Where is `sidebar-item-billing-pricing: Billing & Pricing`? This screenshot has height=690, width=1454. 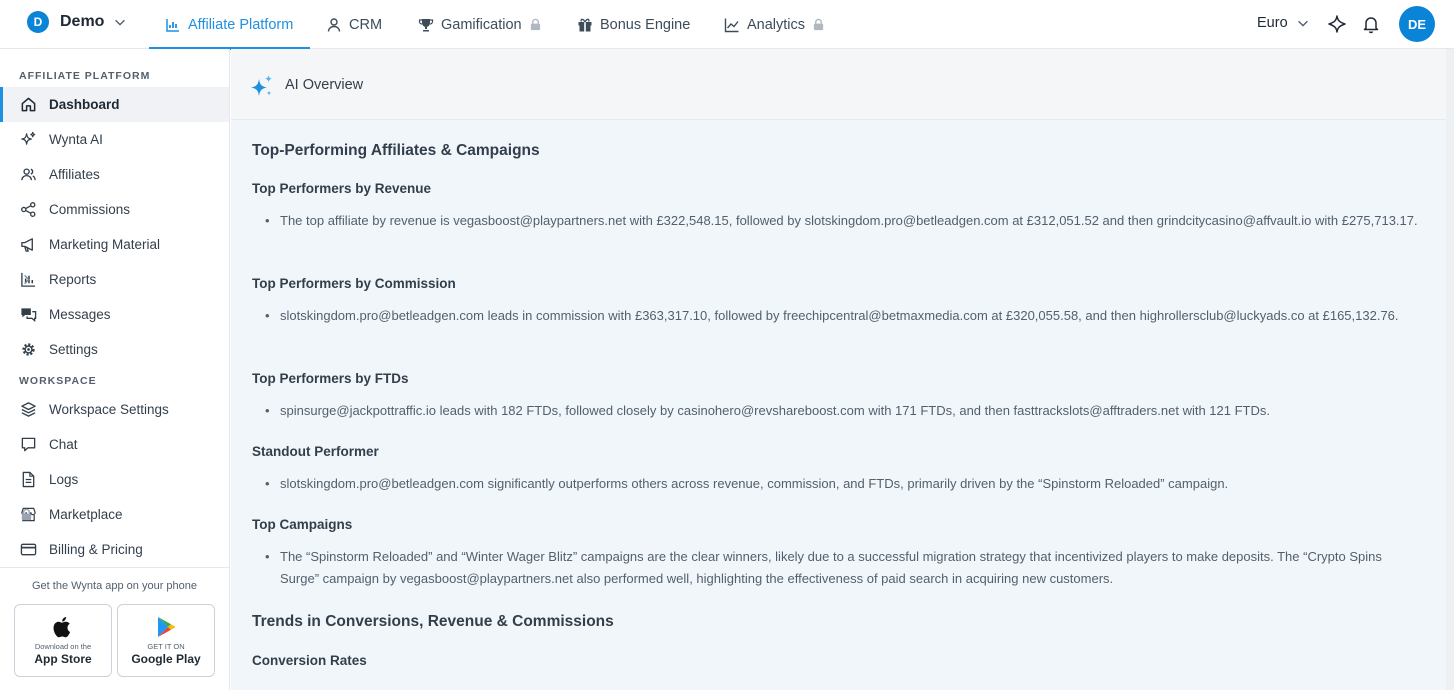 sidebar-item-billing-pricing: Billing & Pricing is located at coordinates (114, 549).